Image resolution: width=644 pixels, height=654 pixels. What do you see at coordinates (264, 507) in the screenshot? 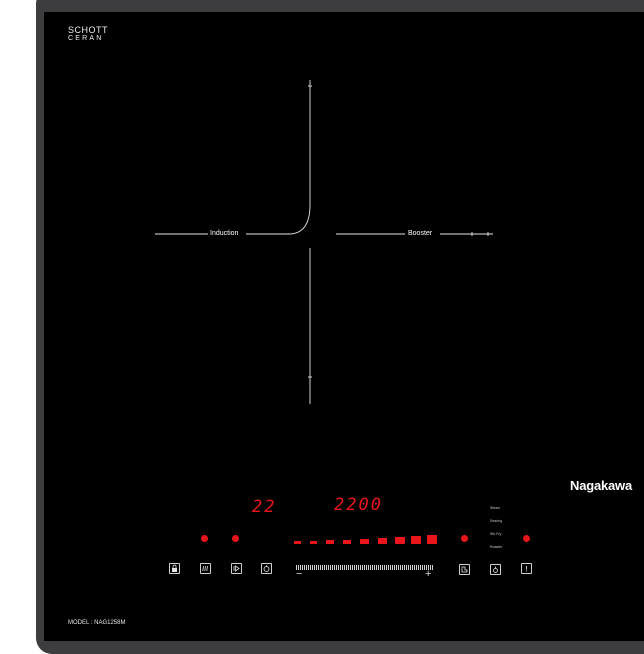
I see `left-zone-display: 22` at bounding box center [264, 507].